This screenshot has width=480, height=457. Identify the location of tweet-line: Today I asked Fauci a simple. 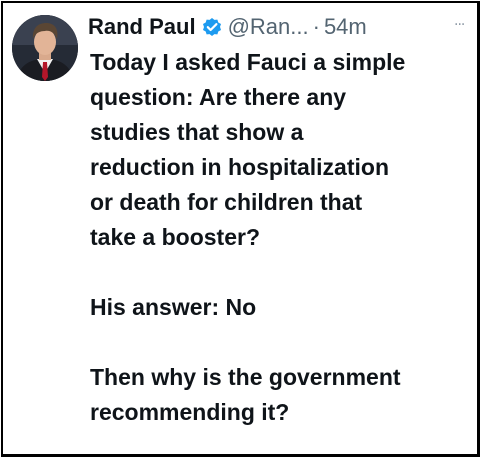
(248, 62).